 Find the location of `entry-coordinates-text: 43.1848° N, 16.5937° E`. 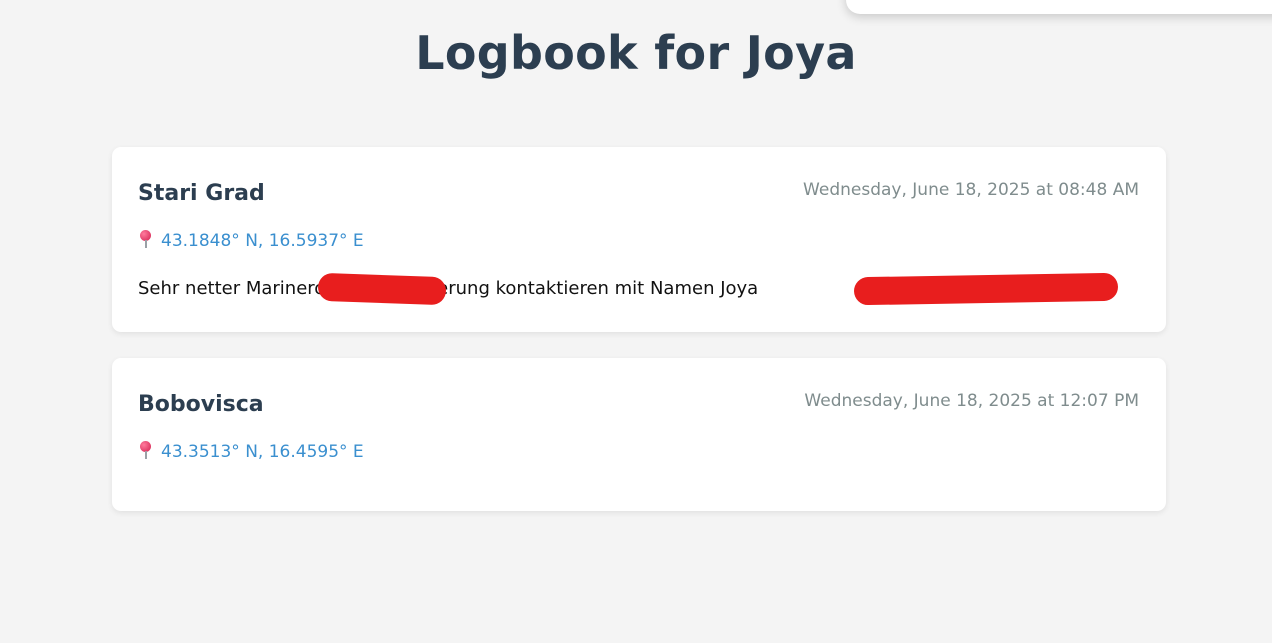

entry-coordinates-text: 43.1848° N, 16.5937° E is located at coordinates (262, 241).